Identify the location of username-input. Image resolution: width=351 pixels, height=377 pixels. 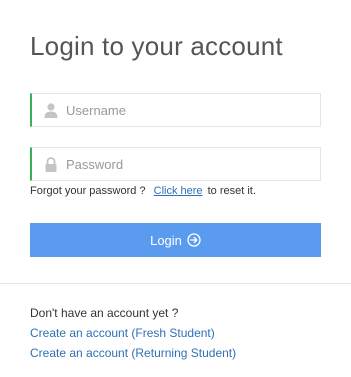
(191, 110).